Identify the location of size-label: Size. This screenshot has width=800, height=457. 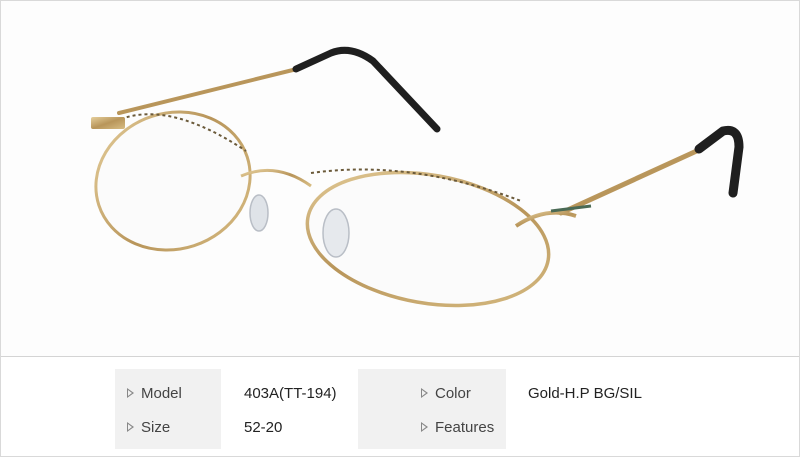
(148, 427).